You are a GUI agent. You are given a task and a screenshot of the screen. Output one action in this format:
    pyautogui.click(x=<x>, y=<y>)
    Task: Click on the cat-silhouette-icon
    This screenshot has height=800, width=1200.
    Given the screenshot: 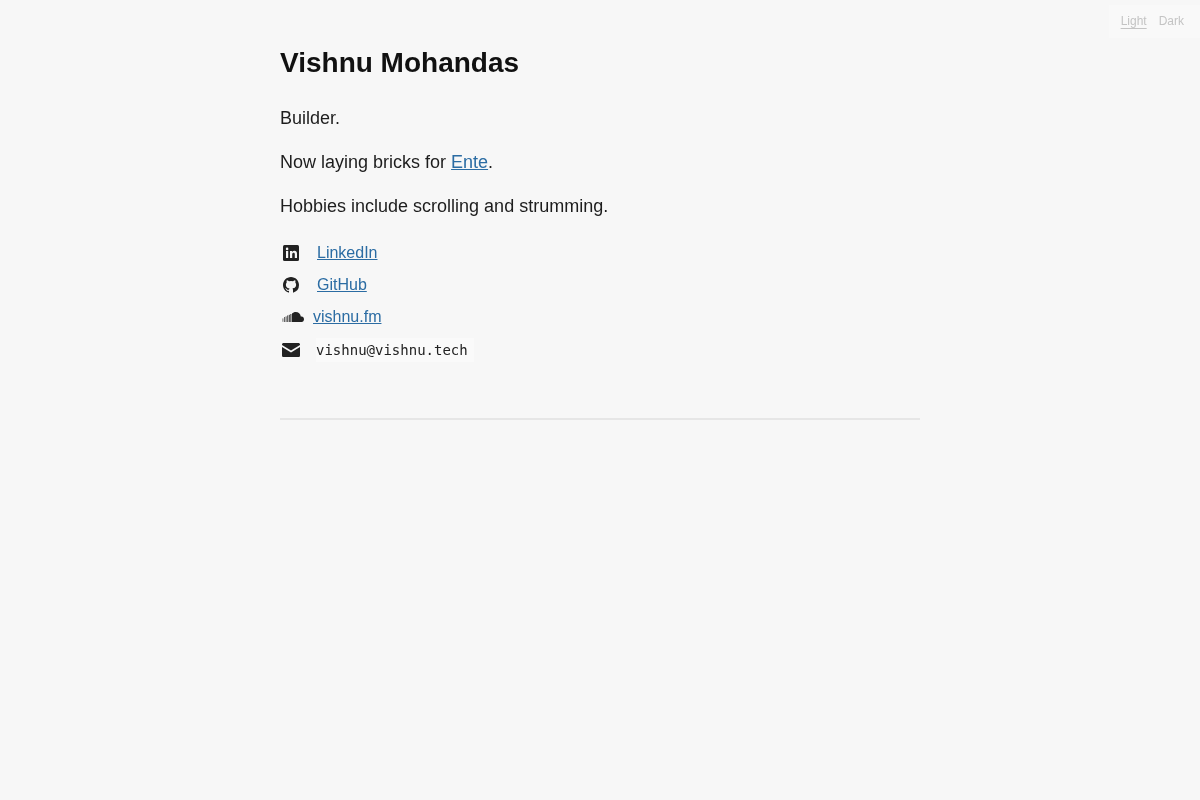 What is the action you would take?
    pyautogui.click(x=291, y=285)
    